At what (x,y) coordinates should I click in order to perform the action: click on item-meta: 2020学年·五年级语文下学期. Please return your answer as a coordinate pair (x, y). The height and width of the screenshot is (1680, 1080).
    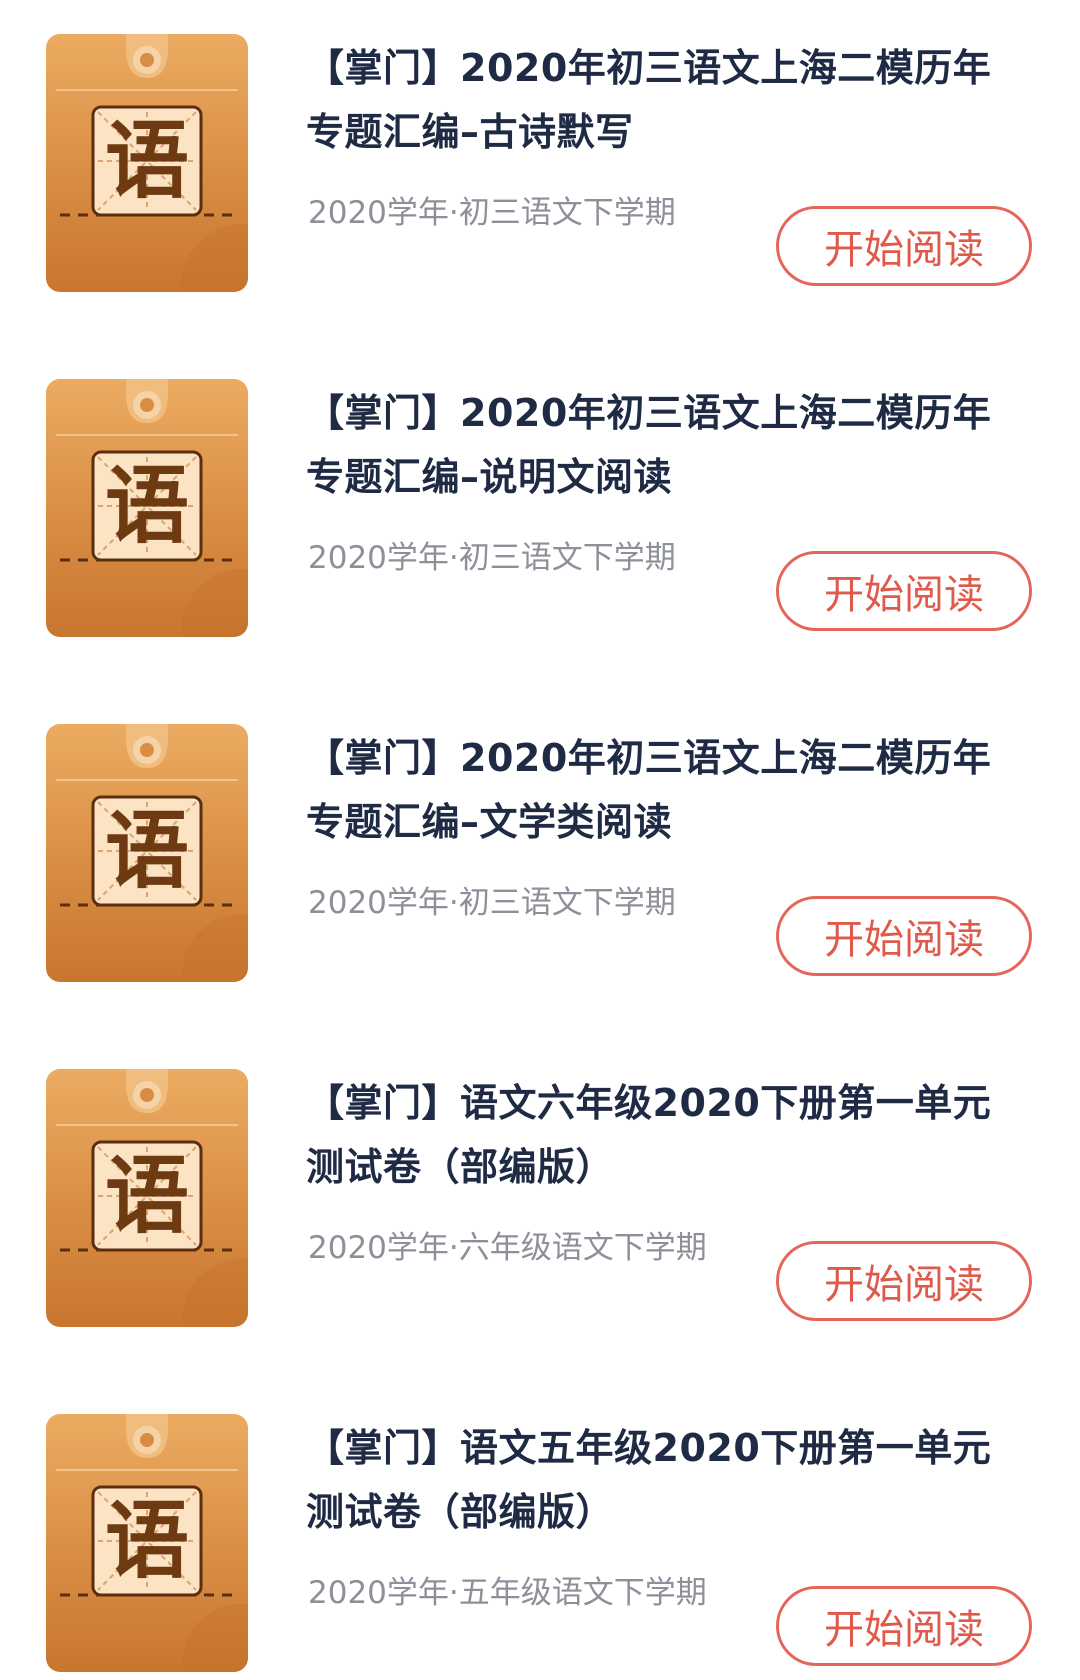
    Looking at the image, I should click on (507, 1593).